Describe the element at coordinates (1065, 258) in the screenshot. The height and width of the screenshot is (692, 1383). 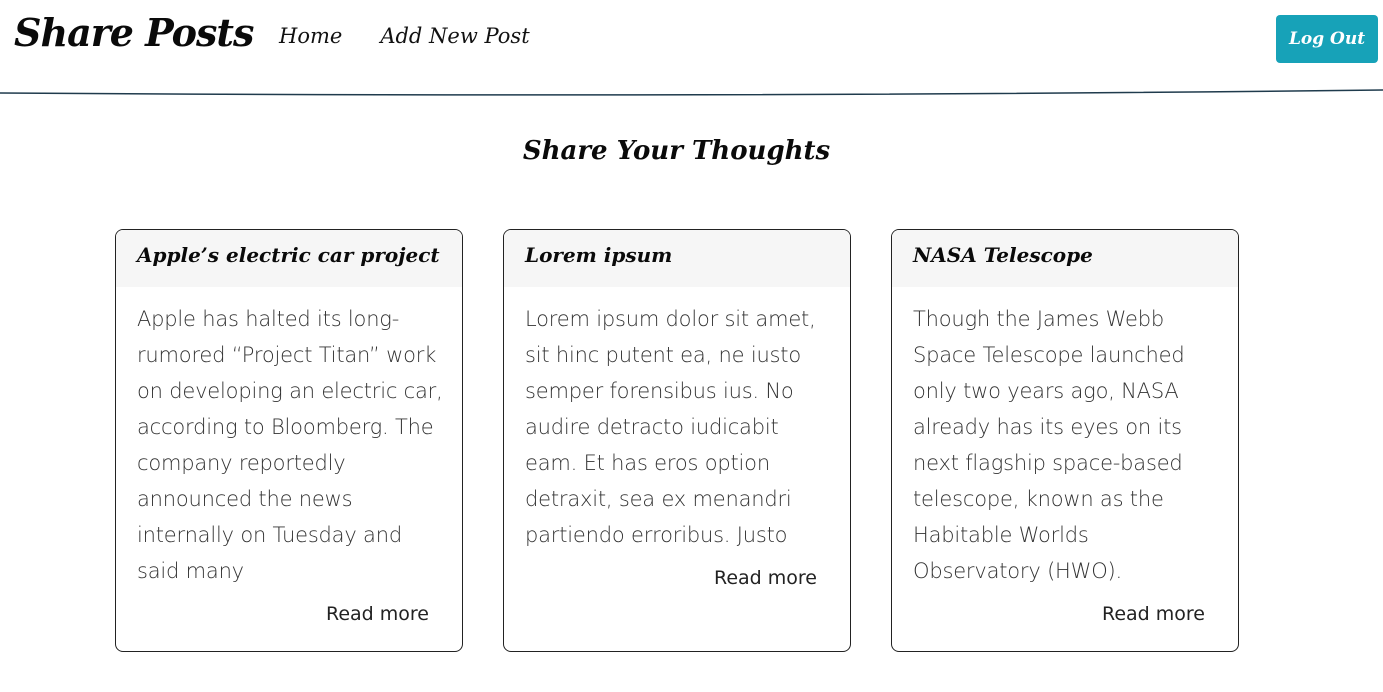
I see `post-card-title: NASA Telescope` at that location.